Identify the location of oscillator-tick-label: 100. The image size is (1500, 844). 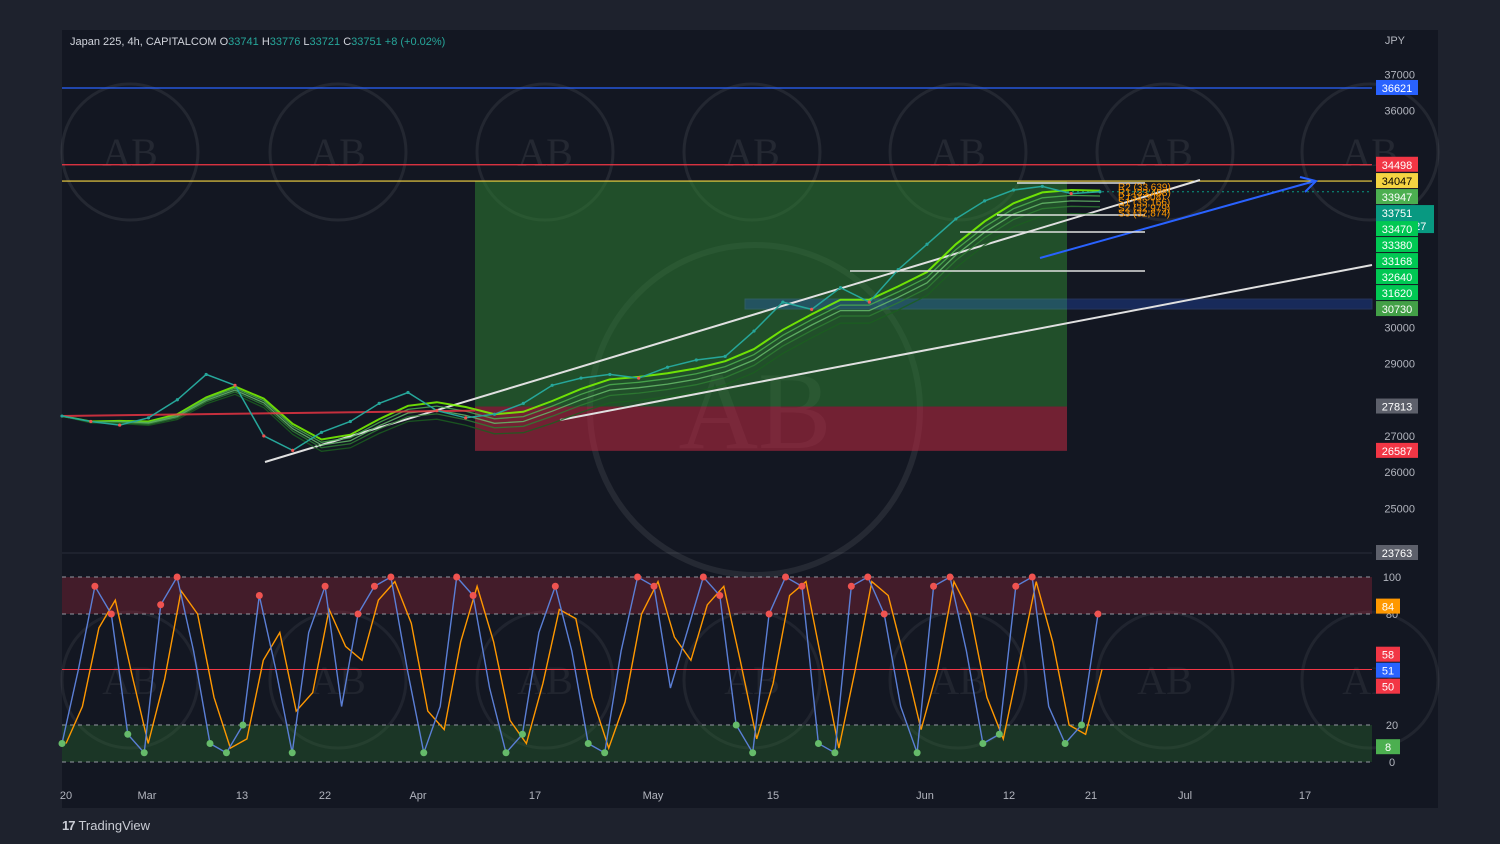
(1392, 578).